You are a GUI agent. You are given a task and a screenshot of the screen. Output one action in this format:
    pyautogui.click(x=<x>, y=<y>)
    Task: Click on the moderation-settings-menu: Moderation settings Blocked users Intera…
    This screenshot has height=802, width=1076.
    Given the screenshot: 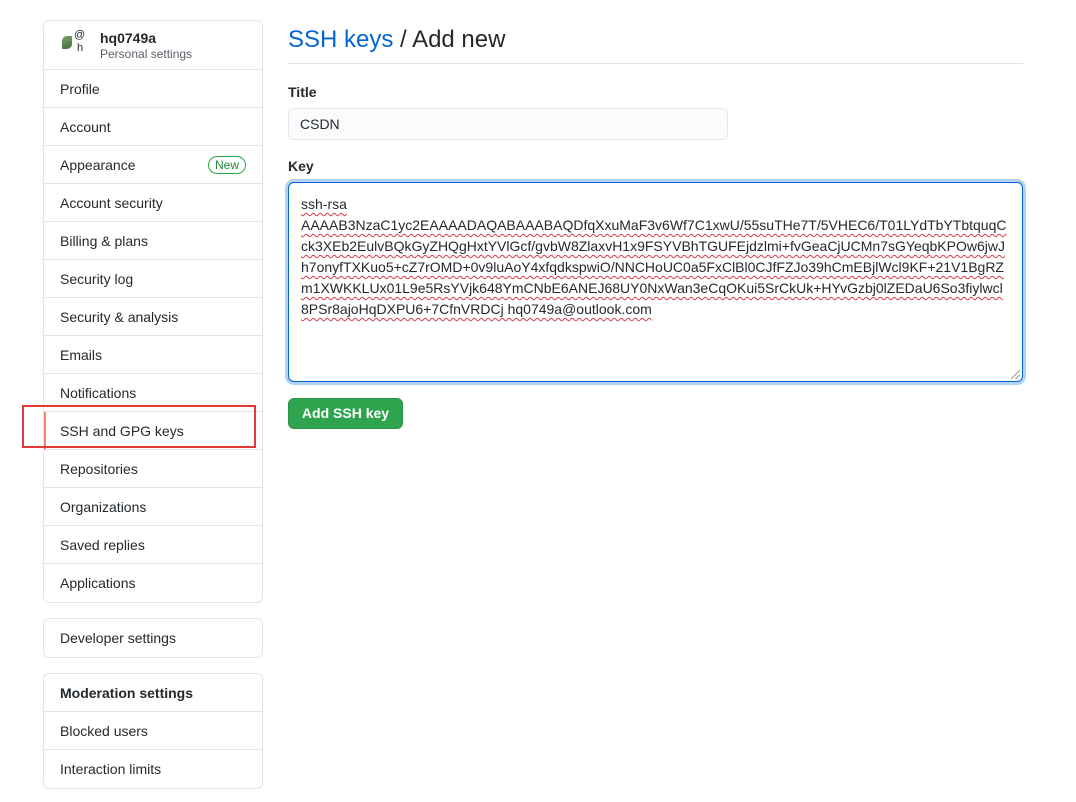 What is the action you would take?
    pyautogui.click(x=153, y=731)
    